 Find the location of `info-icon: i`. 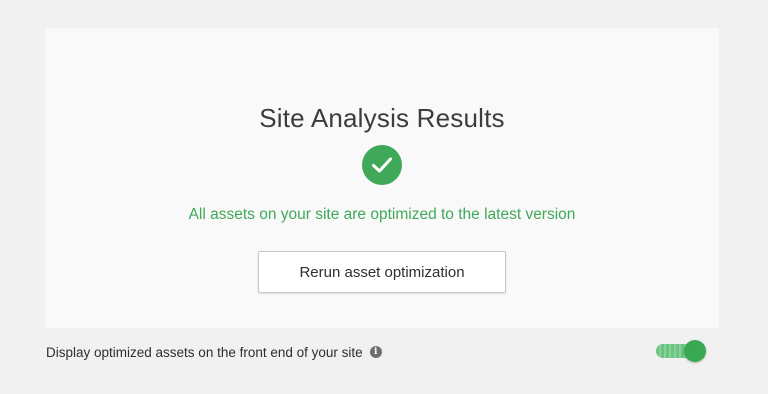

info-icon: i is located at coordinates (375, 352).